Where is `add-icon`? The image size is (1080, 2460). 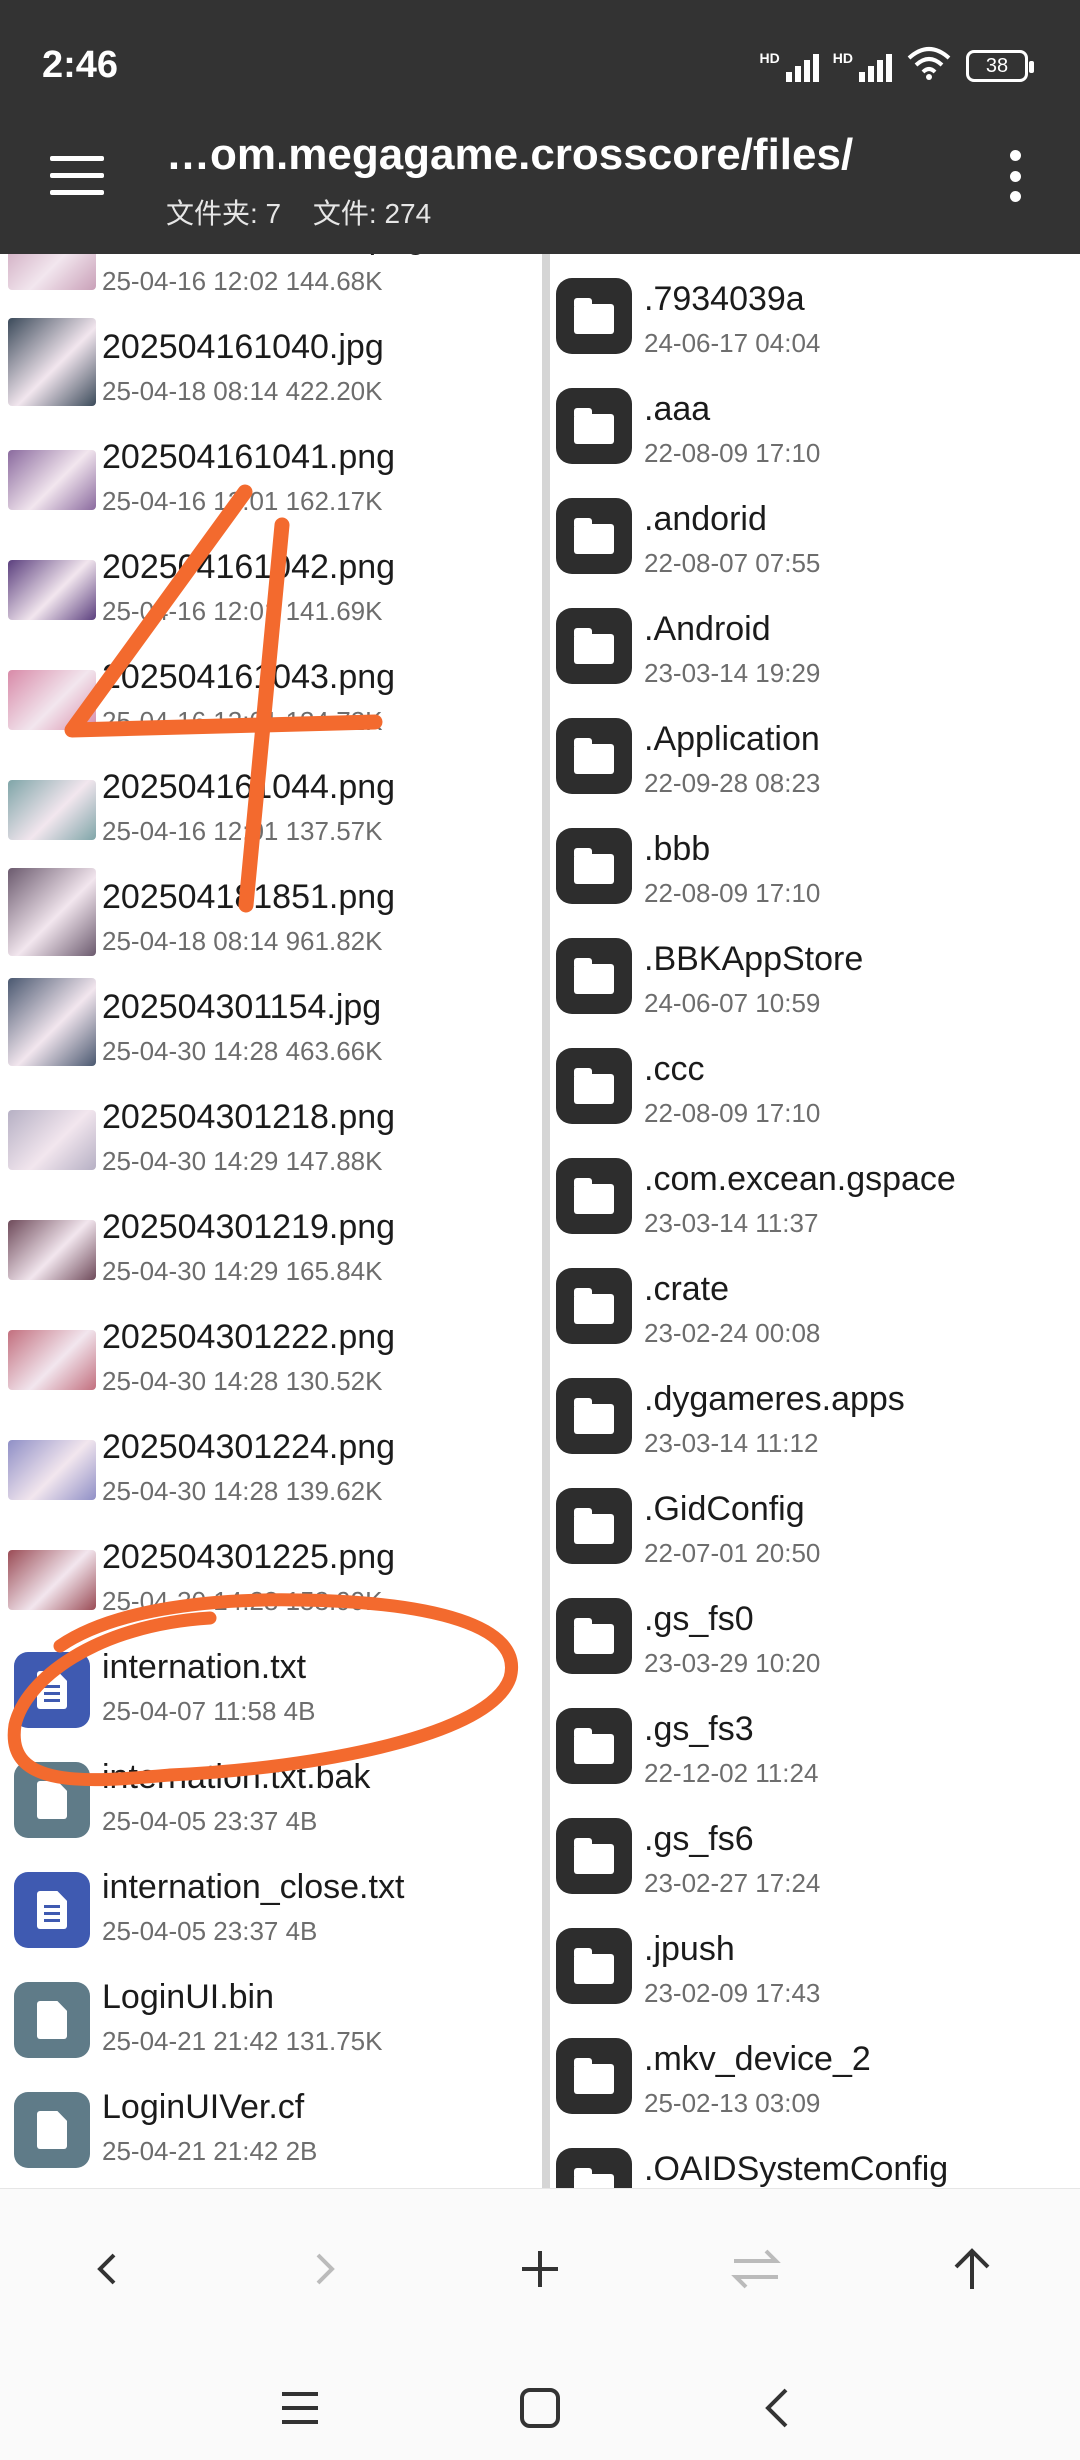 add-icon is located at coordinates (540, 2269).